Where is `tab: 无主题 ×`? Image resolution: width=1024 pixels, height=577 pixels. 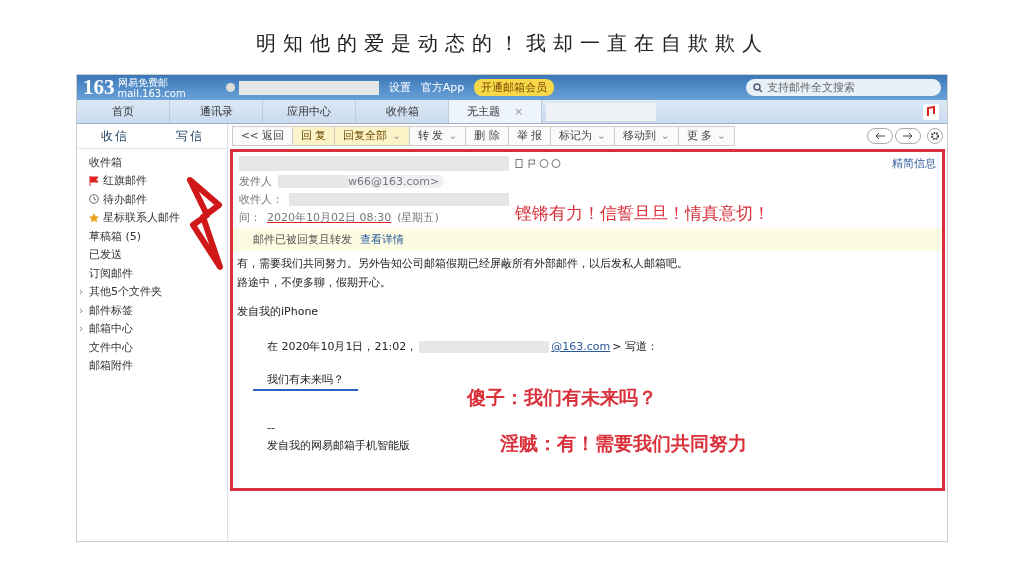
tab: 无主题 × is located at coordinates (495, 111).